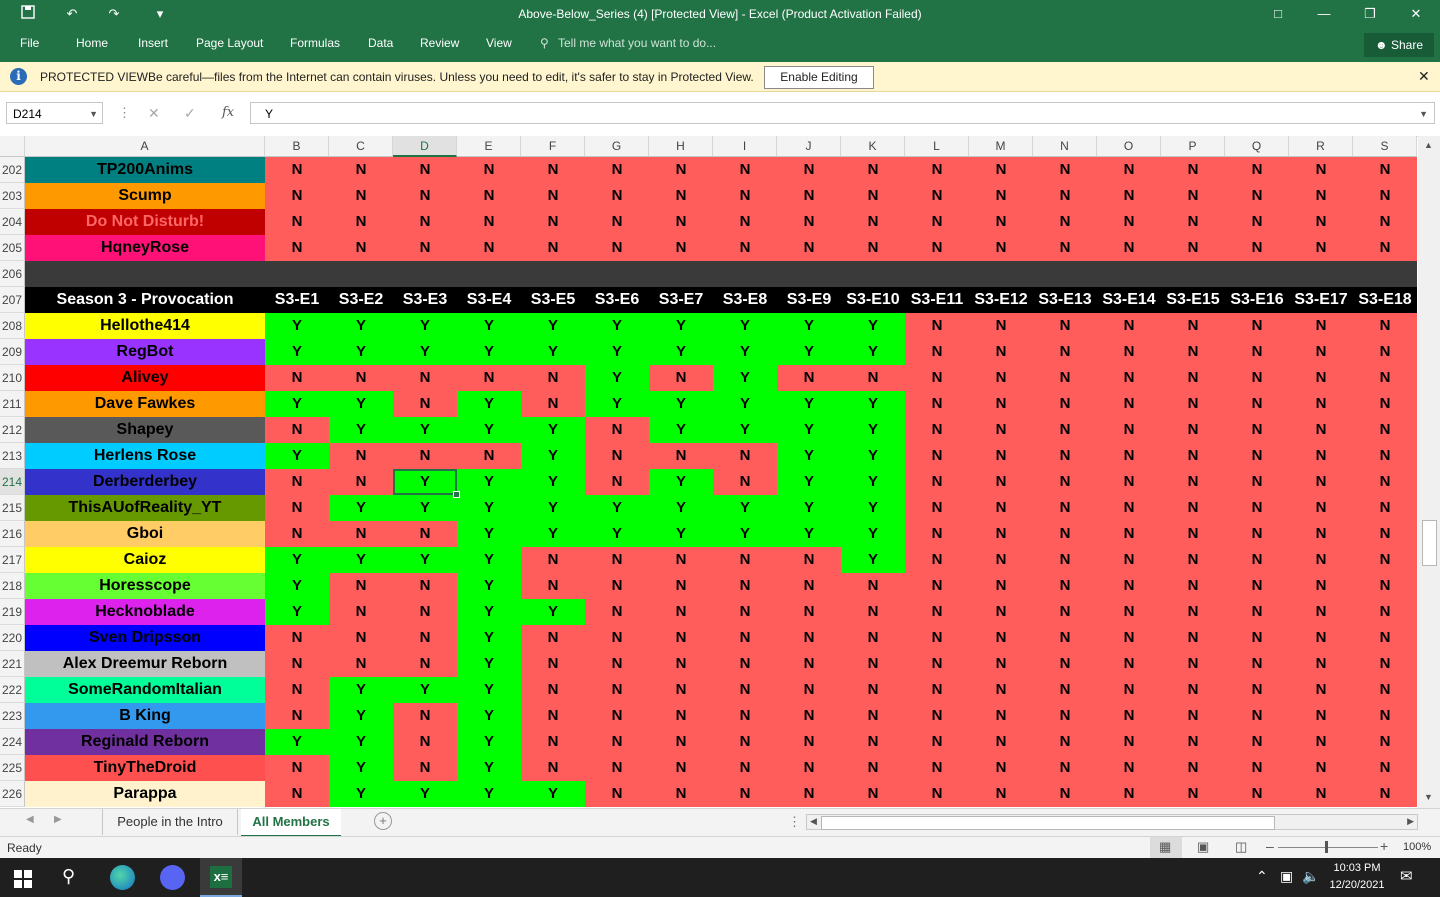 Image resolution: width=1440 pixels, height=897 pixels. What do you see at coordinates (1385, 146) in the screenshot?
I see `column-header-s: S` at bounding box center [1385, 146].